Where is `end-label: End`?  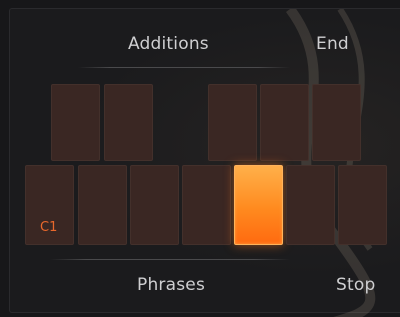 end-label: End is located at coordinates (332, 44).